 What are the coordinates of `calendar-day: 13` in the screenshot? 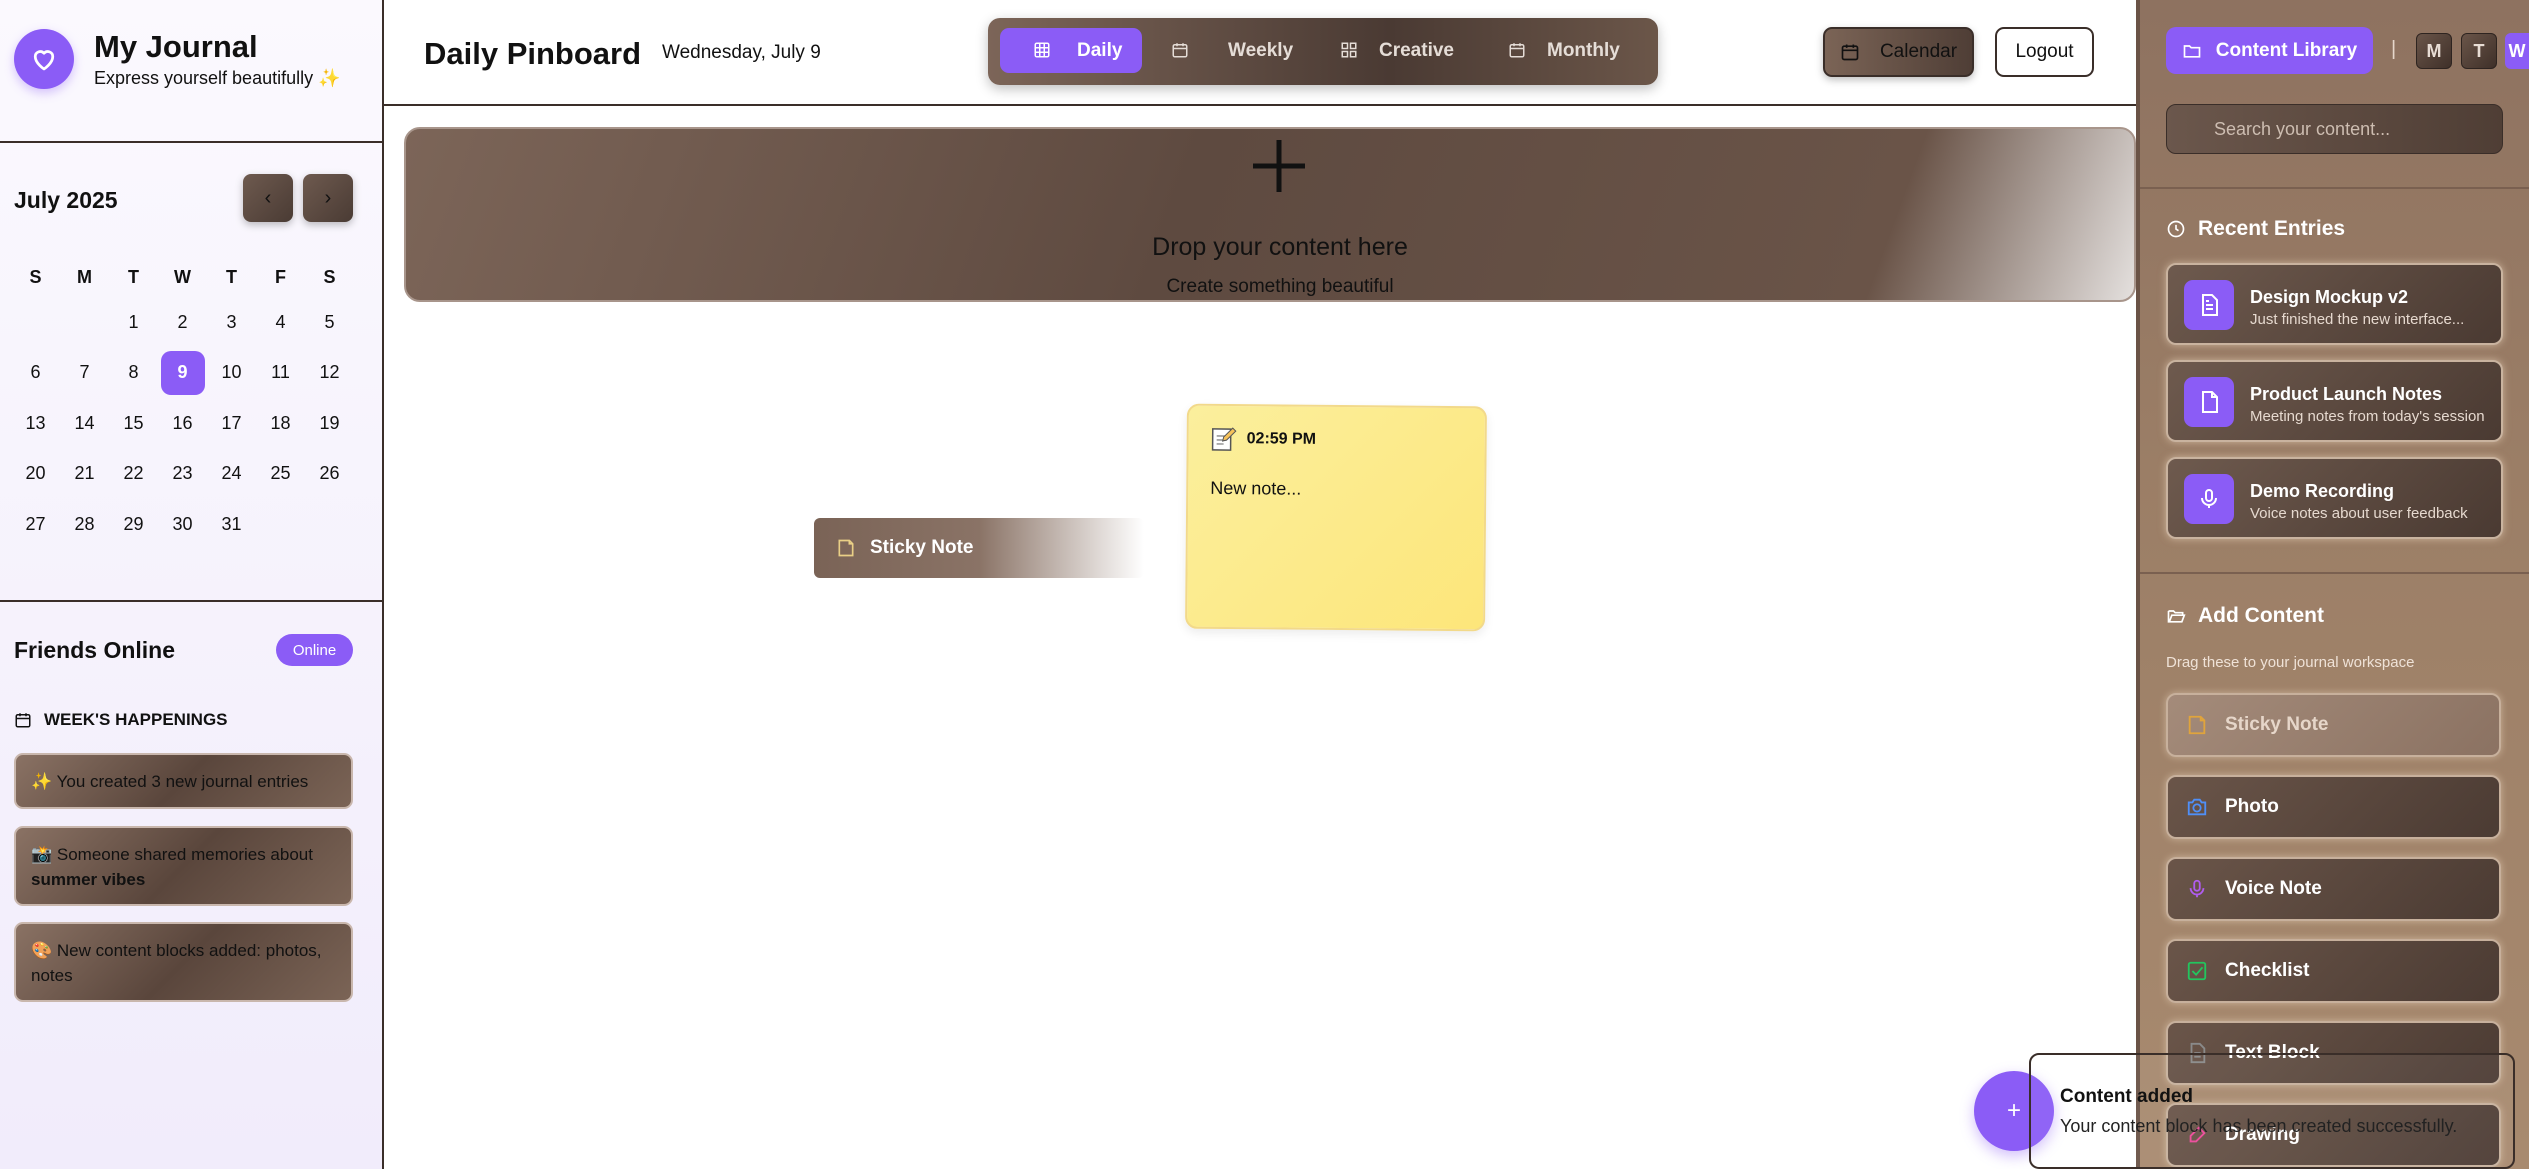 It's located at (35, 423).